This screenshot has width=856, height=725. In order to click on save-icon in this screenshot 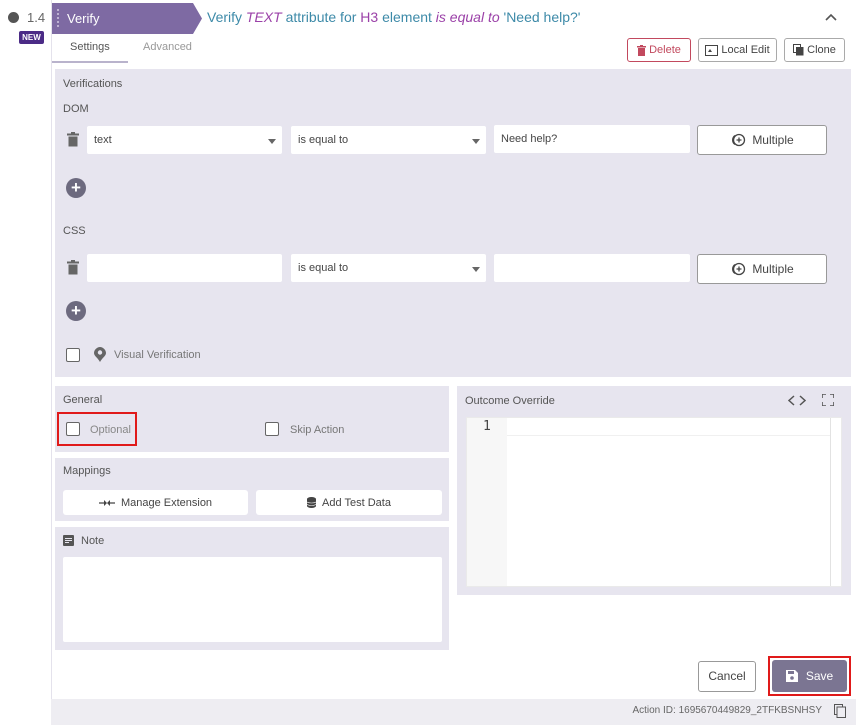, I will do `click(791, 676)`.